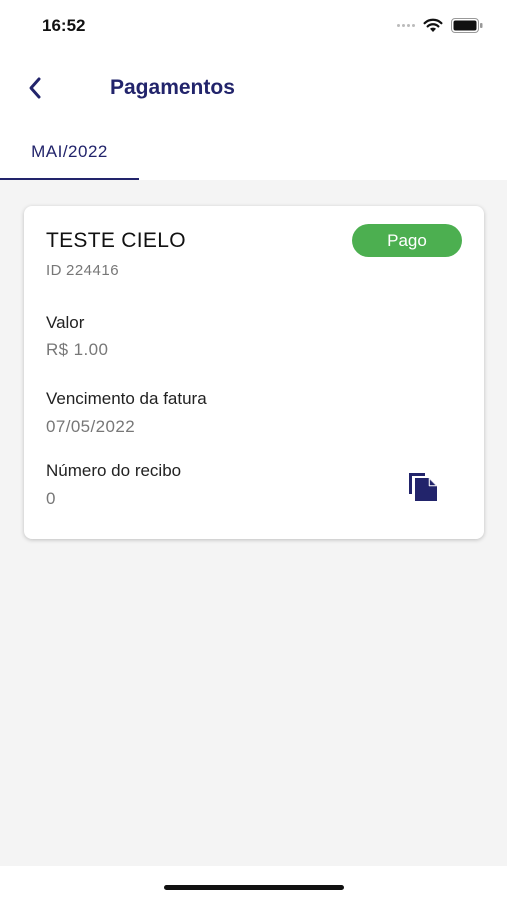  Describe the element at coordinates (116, 240) in the screenshot. I see `payment-title: TESTE CIELO` at that location.